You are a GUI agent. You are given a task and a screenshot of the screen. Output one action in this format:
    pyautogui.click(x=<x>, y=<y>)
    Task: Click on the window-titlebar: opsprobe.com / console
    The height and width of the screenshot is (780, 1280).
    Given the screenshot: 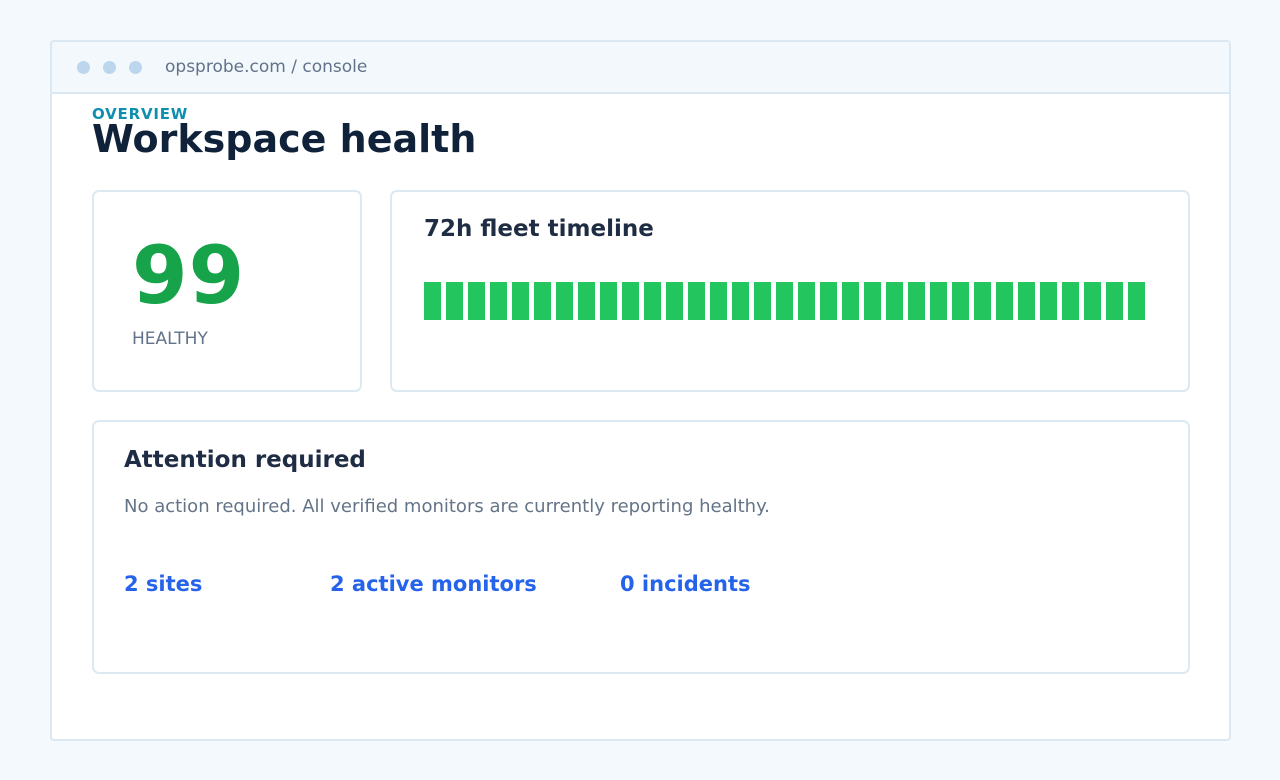 What is the action you would take?
    pyautogui.click(x=640, y=68)
    